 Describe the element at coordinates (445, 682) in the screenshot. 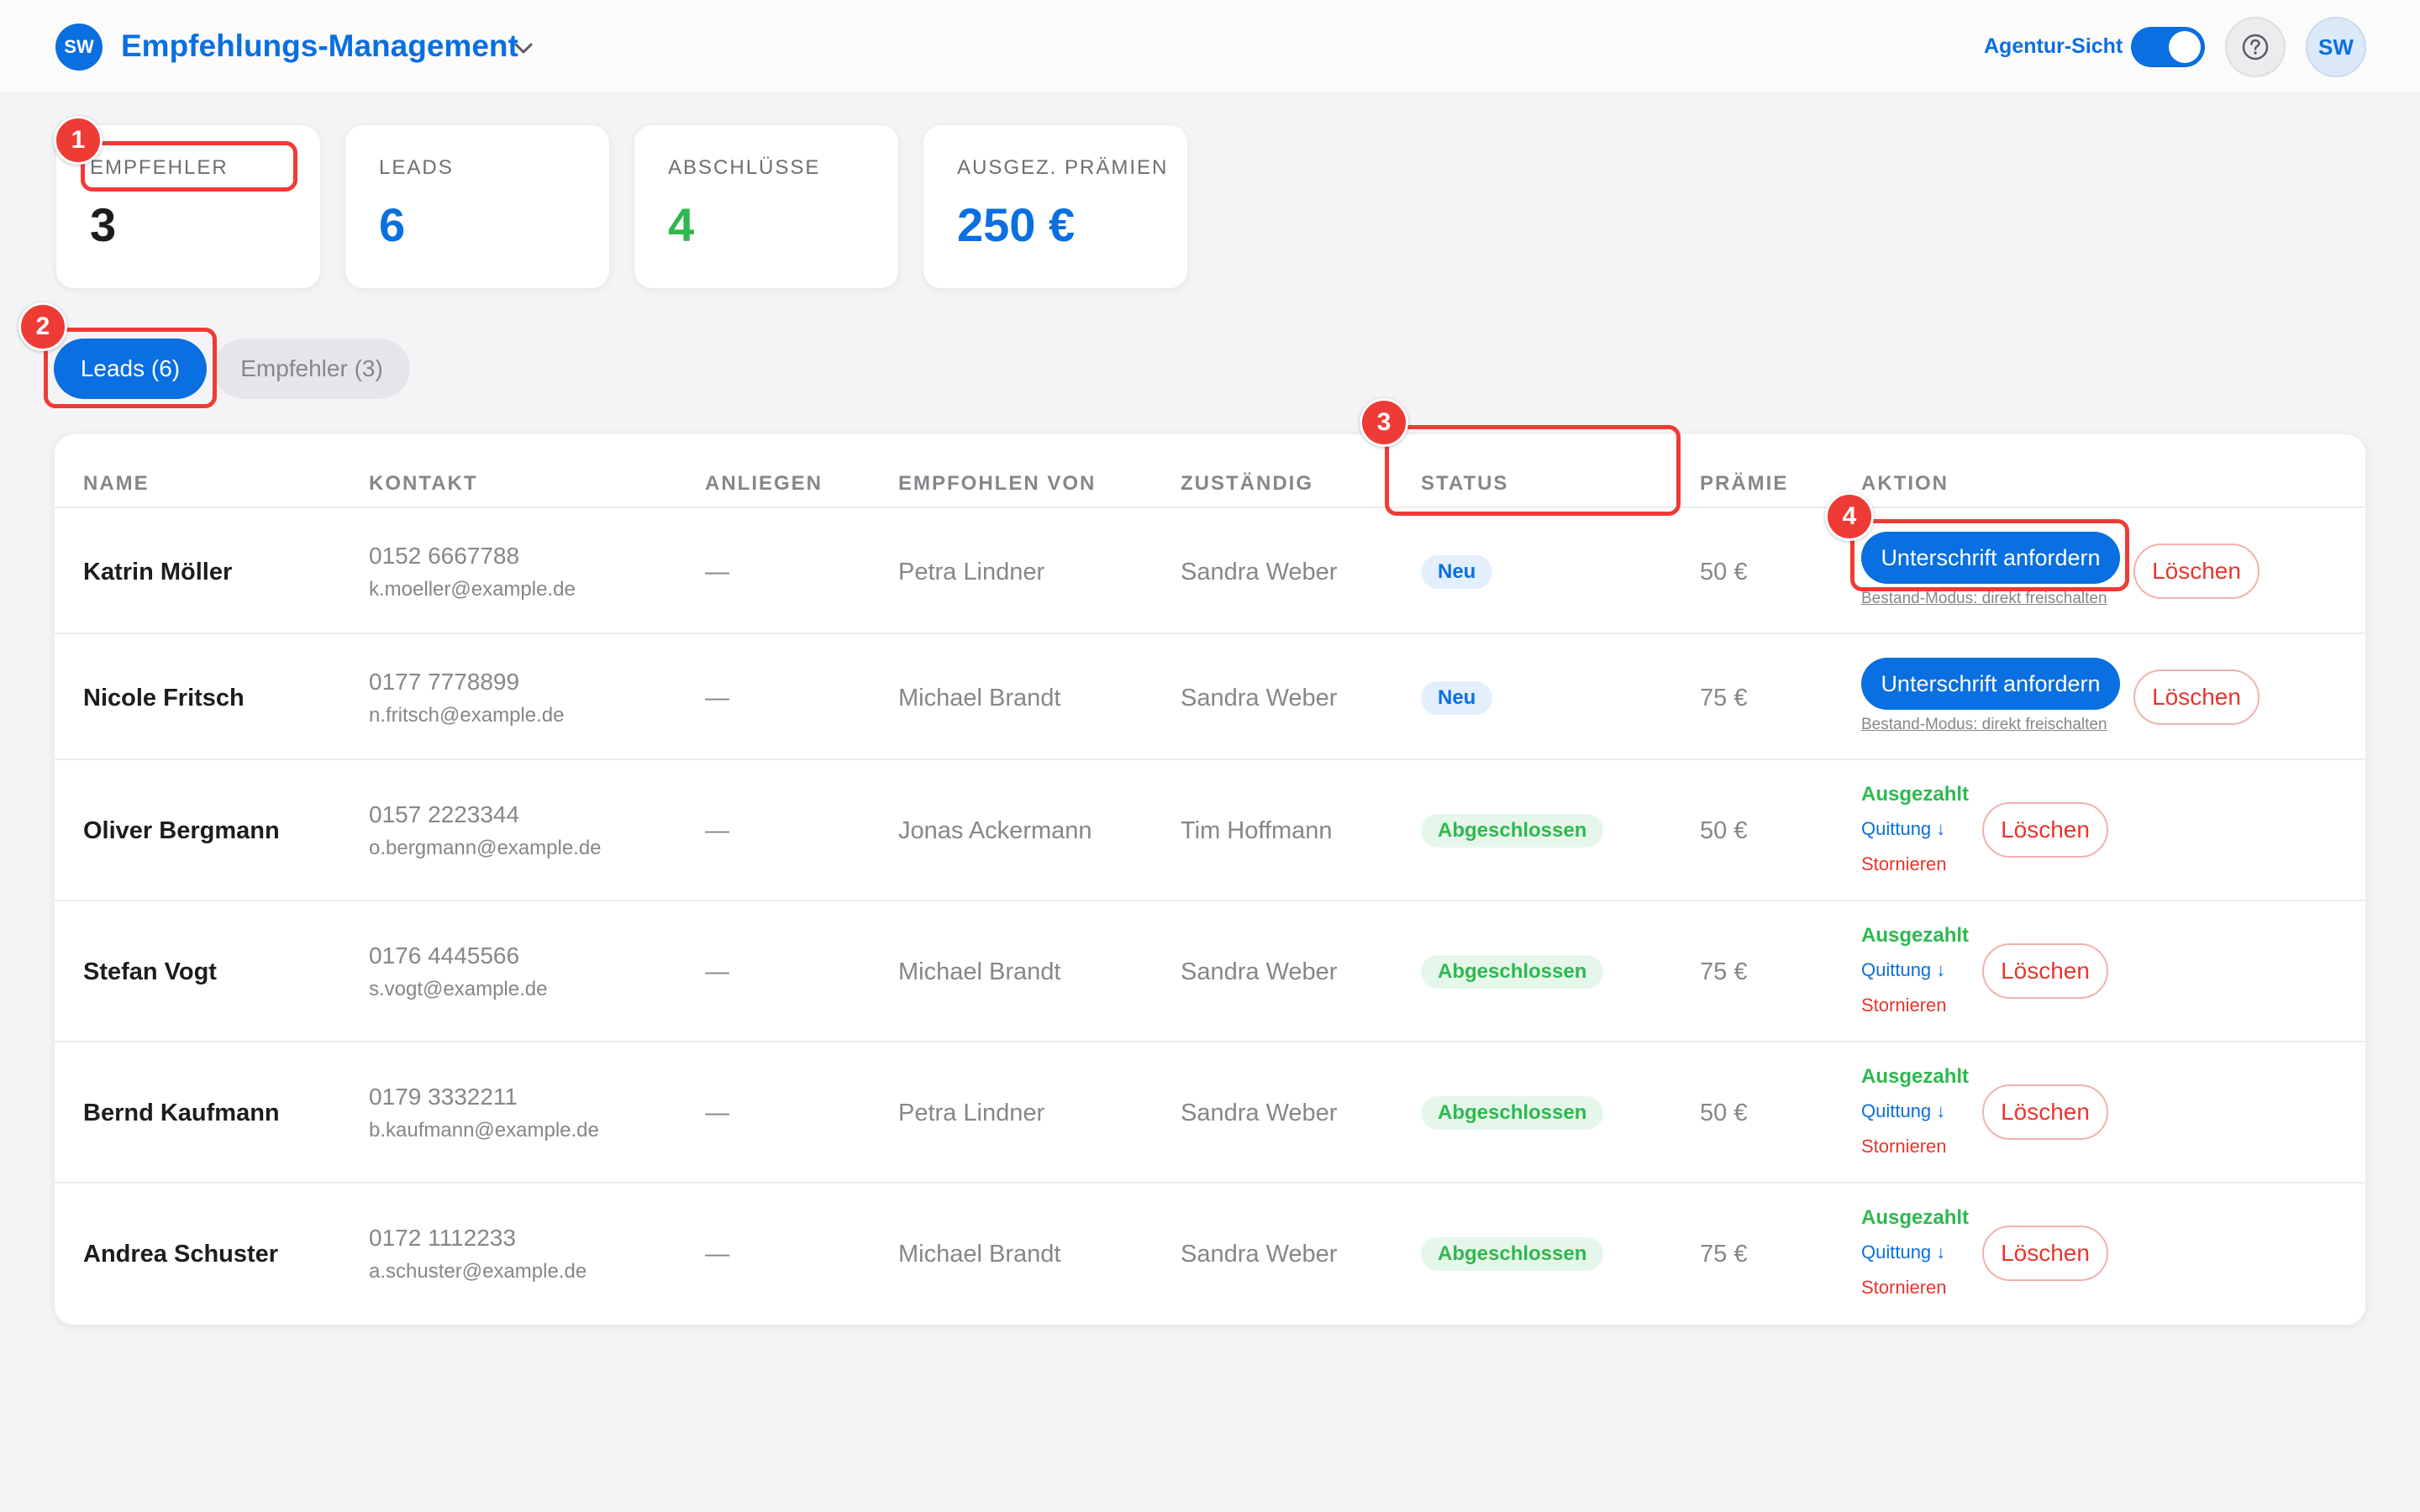

I see `lead-phone: 0177 7778899` at that location.